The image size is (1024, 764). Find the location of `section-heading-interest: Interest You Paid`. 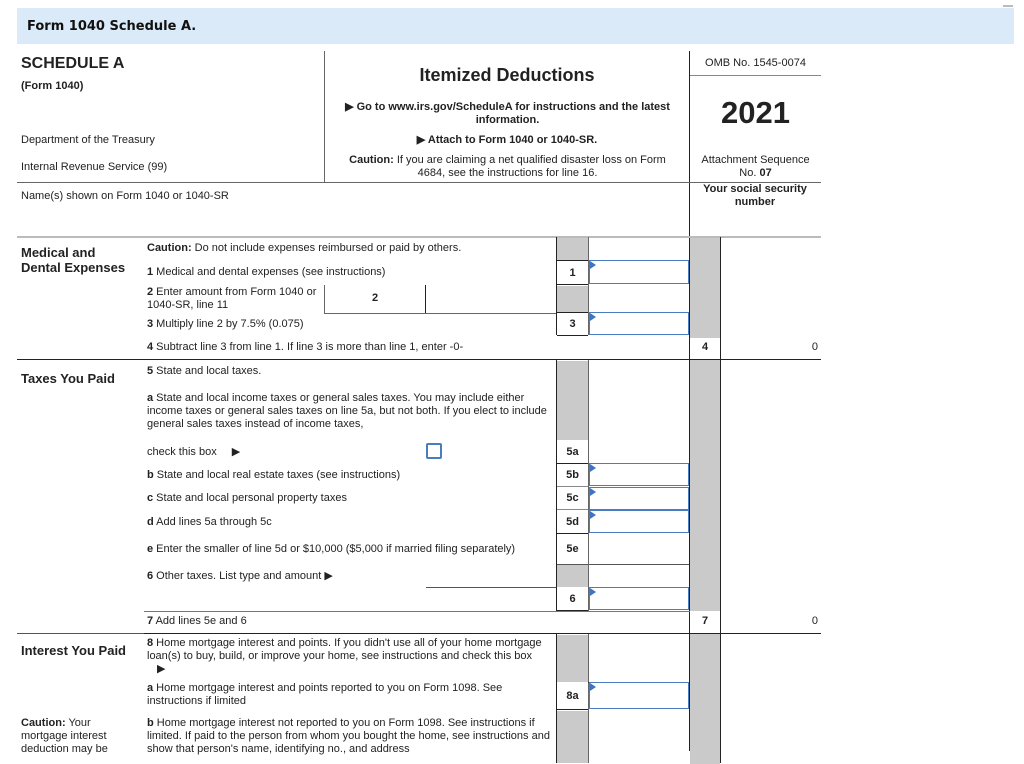

section-heading-interest: Interest You Paid is located at coordinates (73, 650).